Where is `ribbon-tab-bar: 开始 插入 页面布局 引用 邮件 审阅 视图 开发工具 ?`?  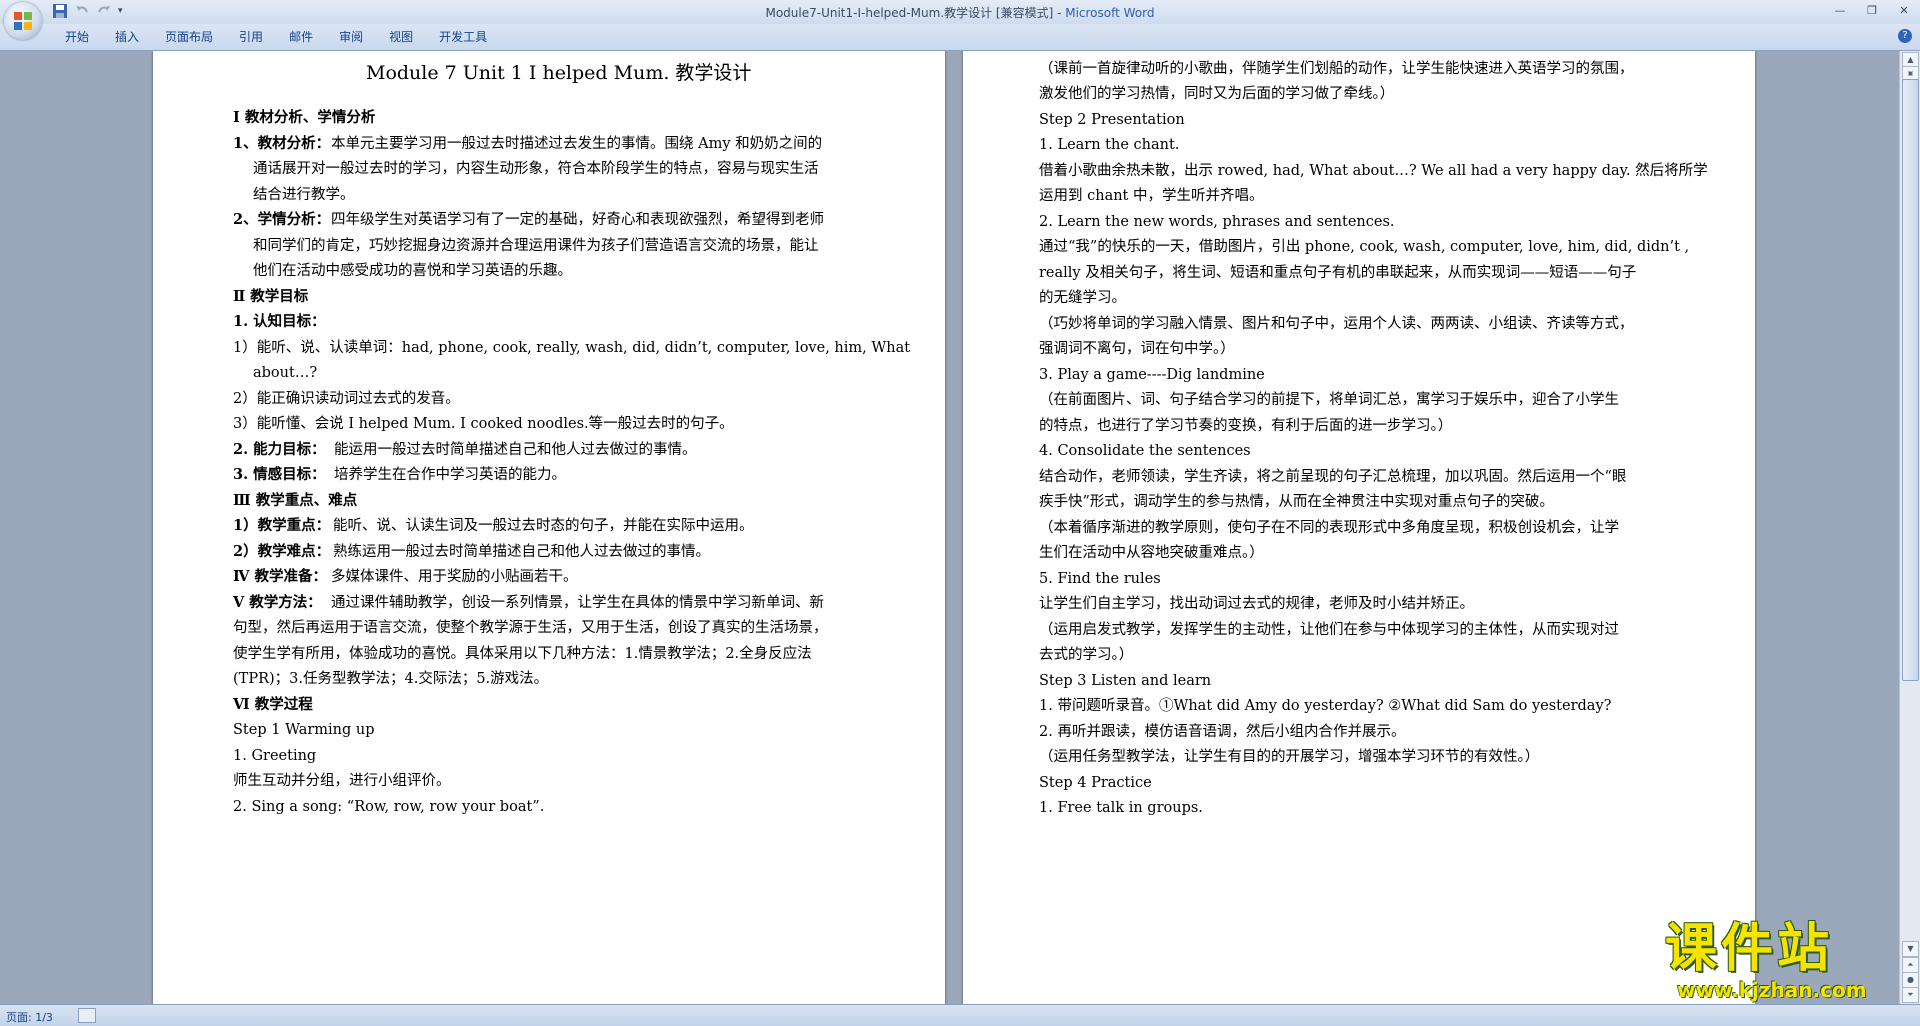
ribbon-tab-bar: 开始 插入 页面布局 引用 邮件 审阅 视图 开发工具 ? is located at coordinates (960, 37).